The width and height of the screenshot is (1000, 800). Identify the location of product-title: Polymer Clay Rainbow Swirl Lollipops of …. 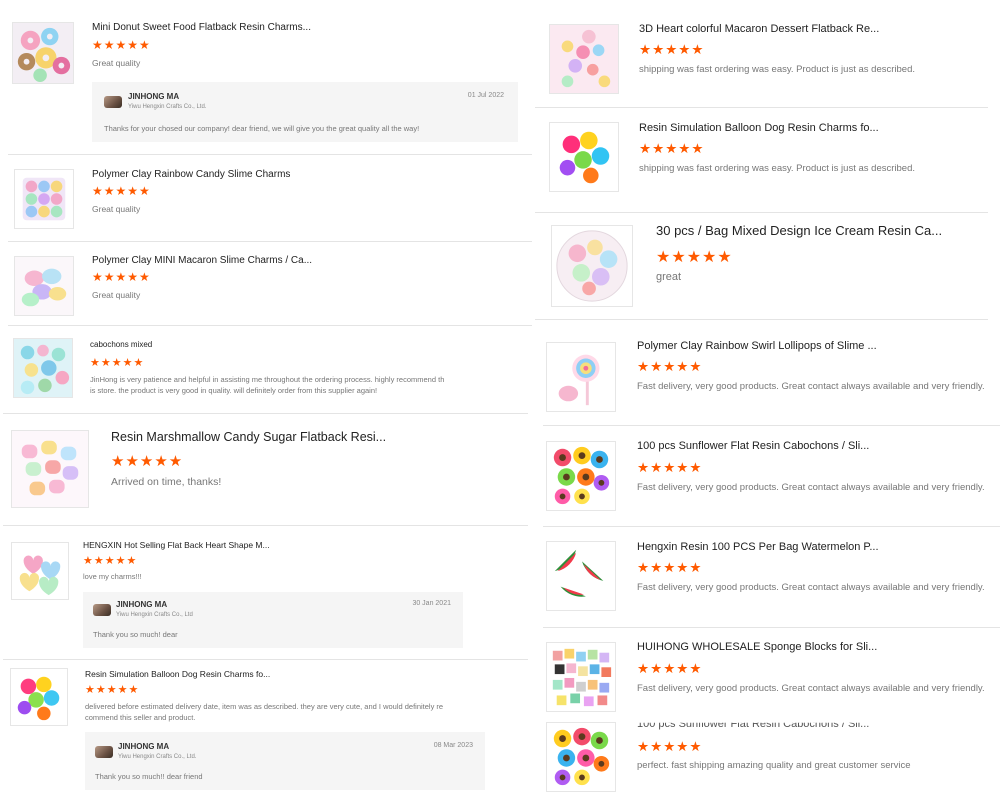
(757, 346).